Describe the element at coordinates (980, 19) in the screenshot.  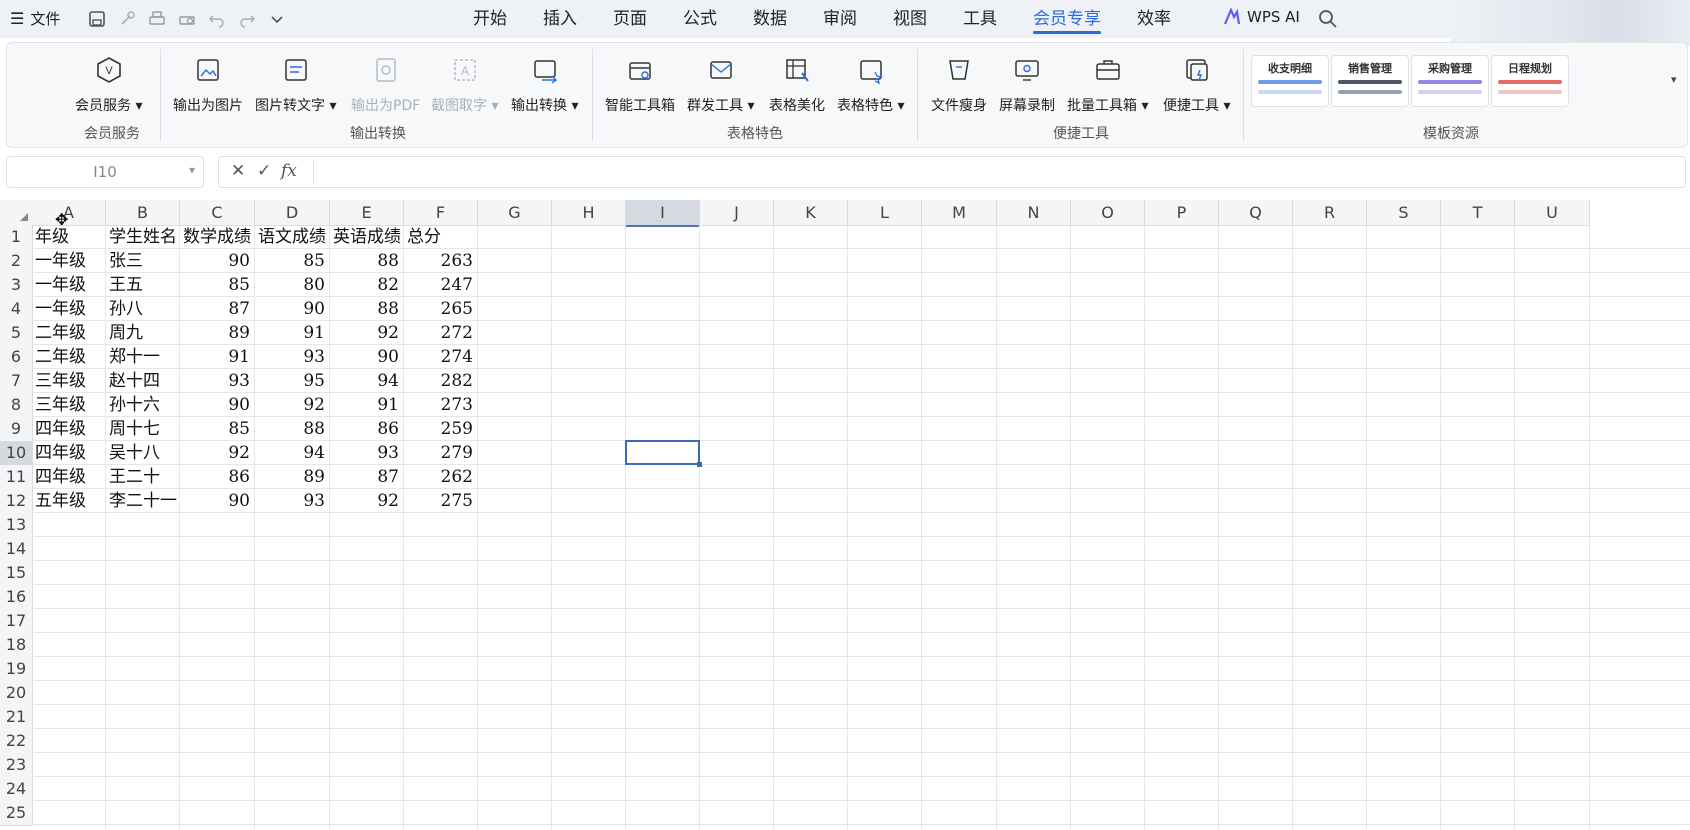
I see `tab-tools: 工具` at that location.